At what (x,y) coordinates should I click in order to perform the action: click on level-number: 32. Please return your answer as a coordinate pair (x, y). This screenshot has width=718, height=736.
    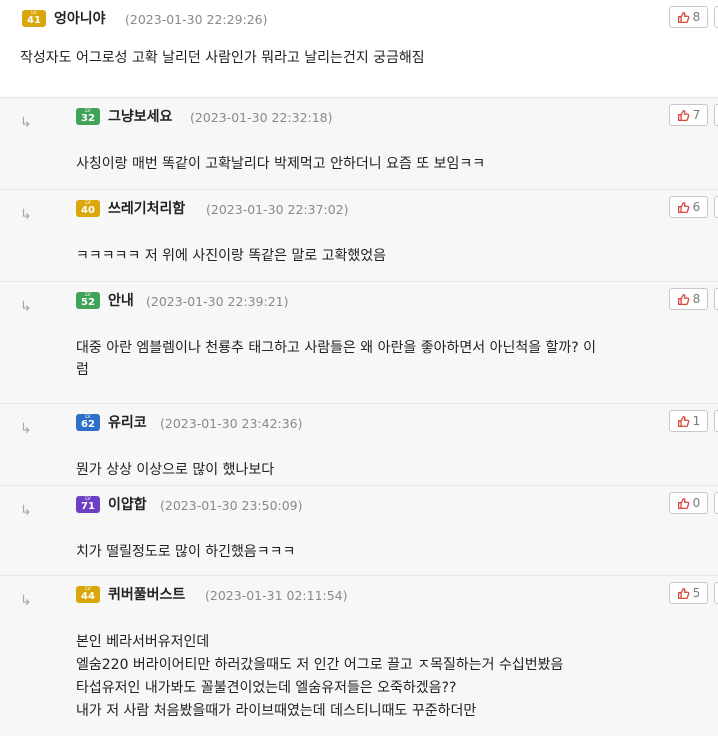
    Looking at the image, I should click on (88, 118).